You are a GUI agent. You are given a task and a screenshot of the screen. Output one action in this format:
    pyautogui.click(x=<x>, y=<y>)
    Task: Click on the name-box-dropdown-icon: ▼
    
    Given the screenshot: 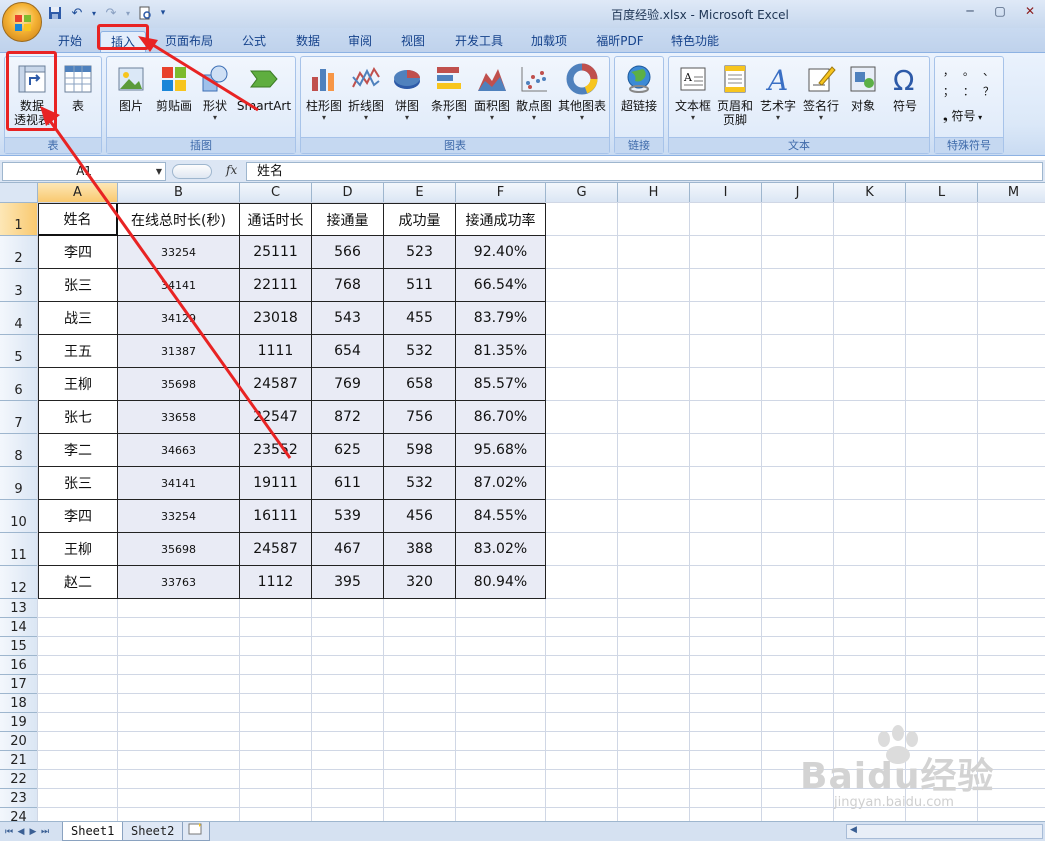 What is the action you would take?
    pyautogui.click(x=159, y=171)
    